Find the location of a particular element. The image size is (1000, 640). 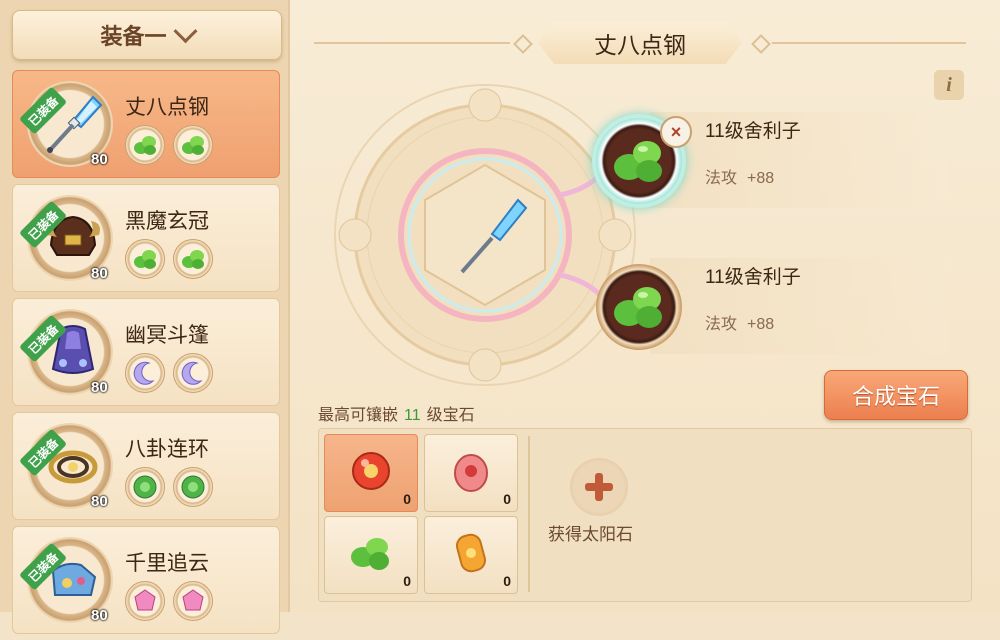

orange-gem-icon is located at coordinates (471, 553).